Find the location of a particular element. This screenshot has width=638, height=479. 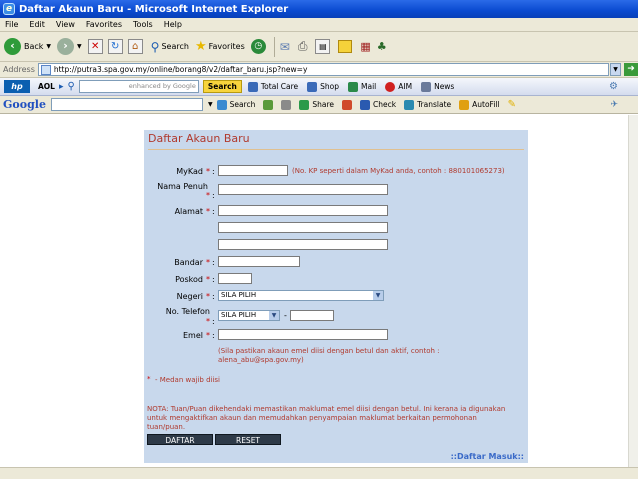

research-icon: ▦ is located at coordinates (365, 46).